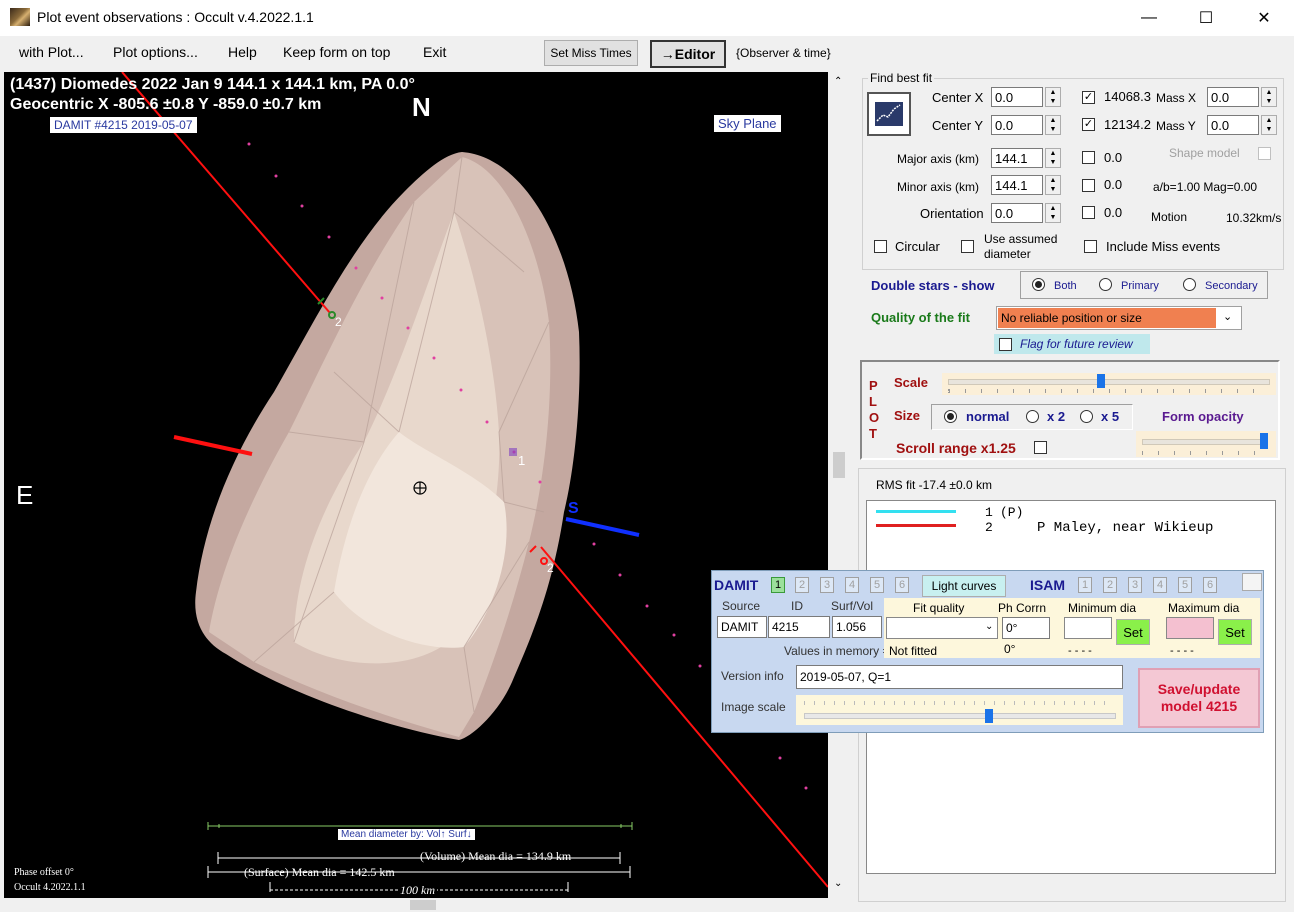 This screenshot has width=1294, height=912. What do you see at coordinates (1085, 585) in the screenshot?
I see `isam-tab-1: 1` at bounding box center [1085, 585].